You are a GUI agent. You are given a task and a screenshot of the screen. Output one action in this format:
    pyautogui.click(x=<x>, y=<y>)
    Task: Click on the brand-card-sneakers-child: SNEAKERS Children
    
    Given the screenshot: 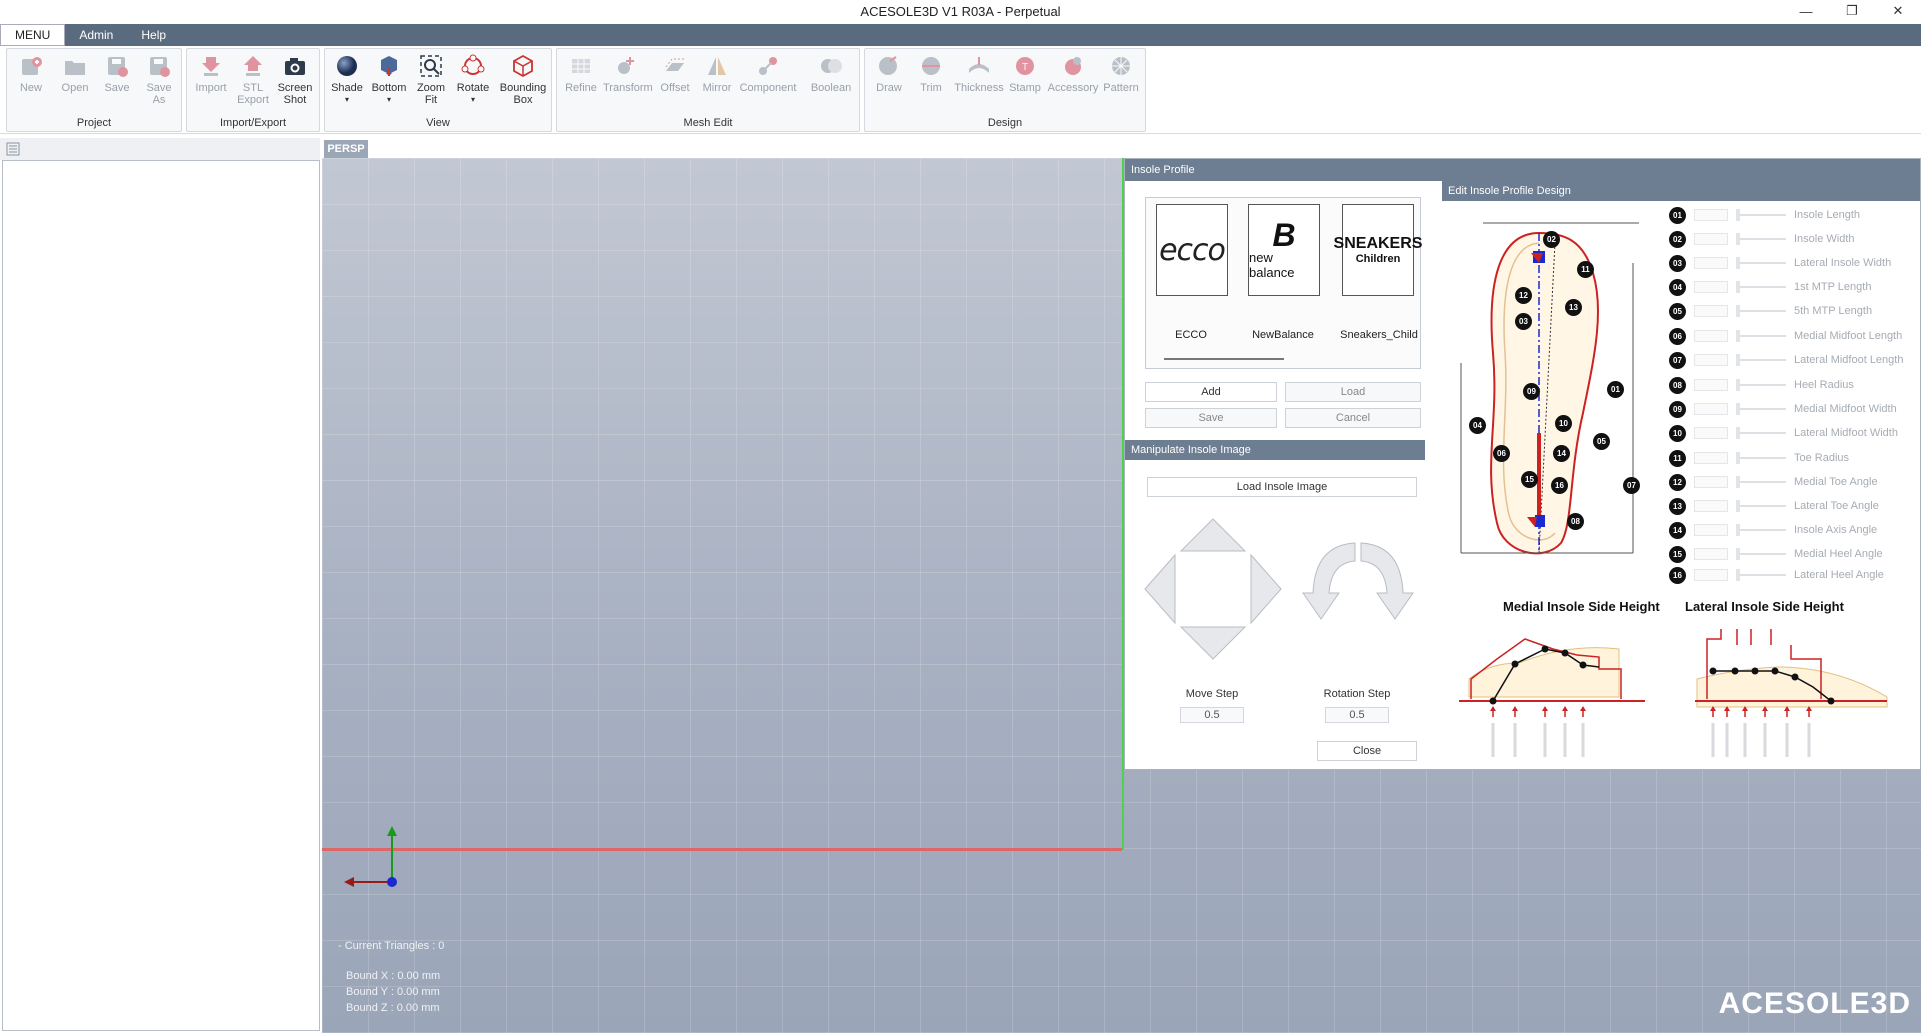 What is the action you would take?
    pyautogui.click(x=1378, y=250)
    